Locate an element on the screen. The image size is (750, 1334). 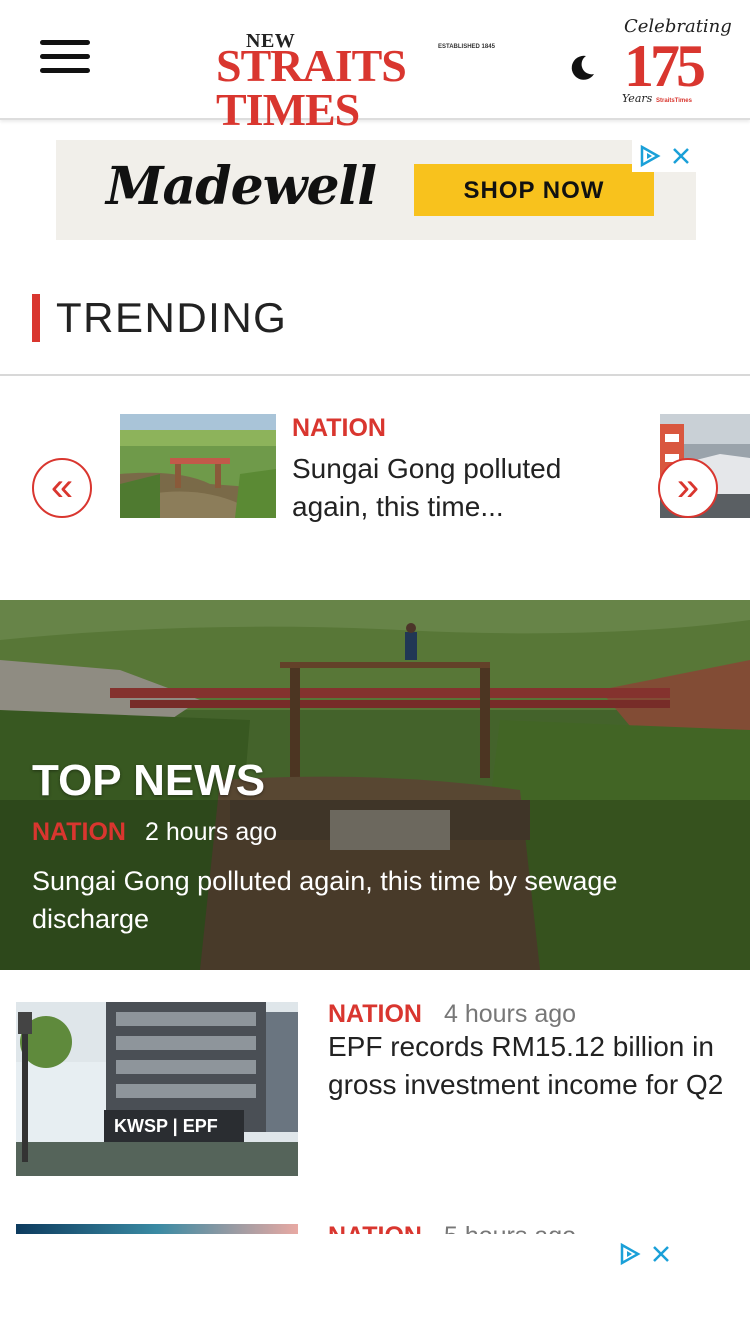
badge-years: Years is located at coordinates (637, 98).